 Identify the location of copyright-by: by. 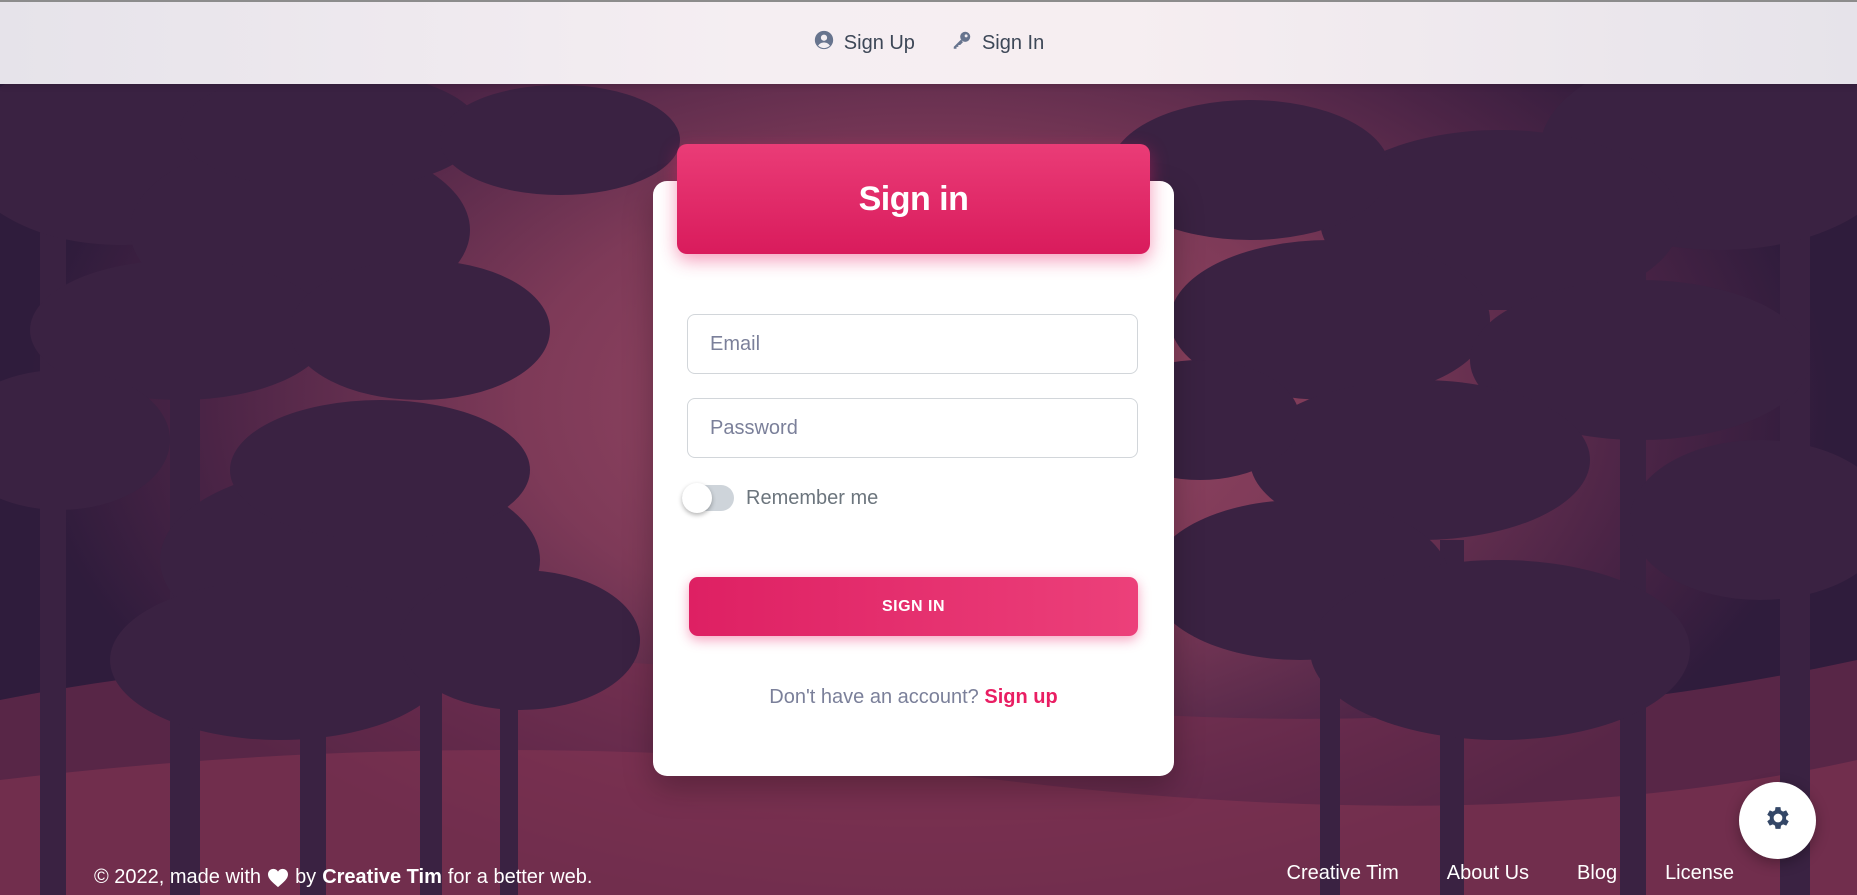
(306, 877).